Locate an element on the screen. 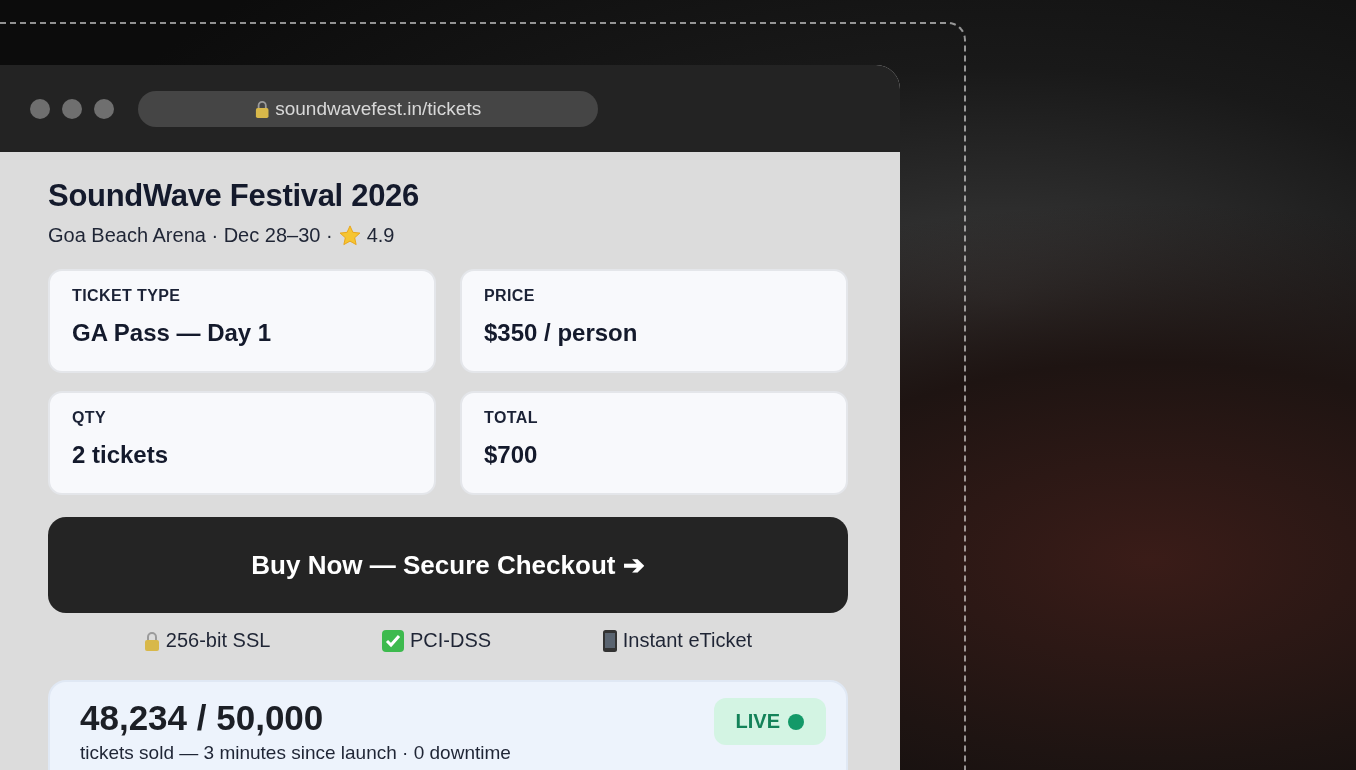  trust-text: Instant eTicket is located at coordinates (687, 640).